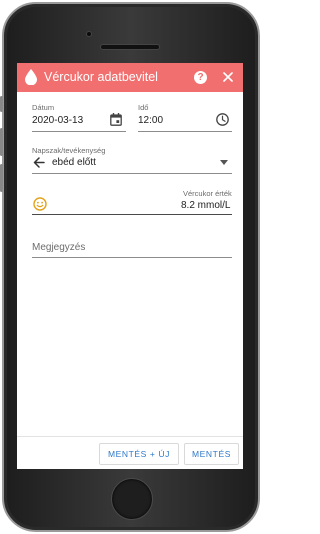  I want to click on phone-volume-up, so click(1, 142).